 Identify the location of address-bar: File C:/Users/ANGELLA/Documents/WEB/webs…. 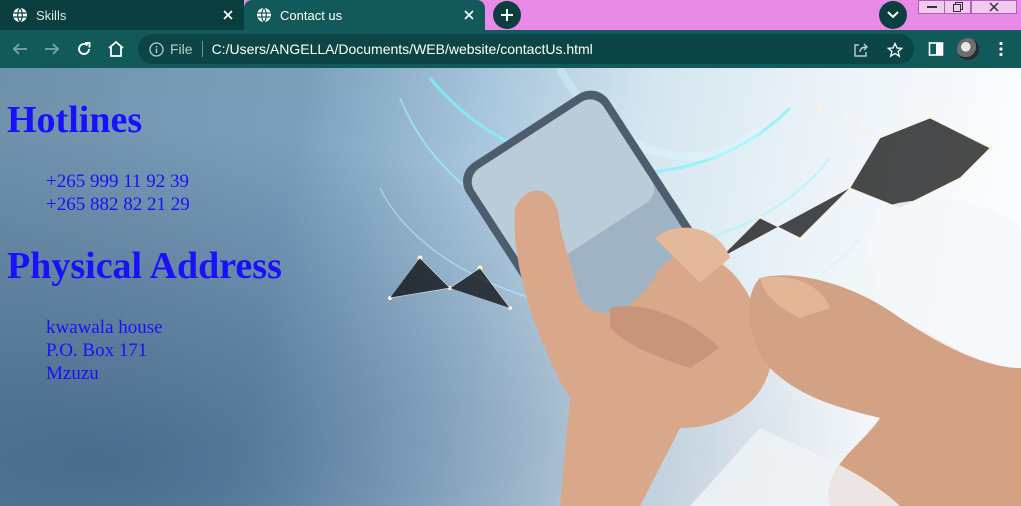
(526, 49).